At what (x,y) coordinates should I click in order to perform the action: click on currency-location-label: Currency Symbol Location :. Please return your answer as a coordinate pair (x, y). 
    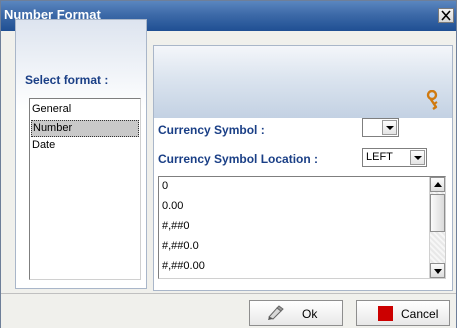
    Looking at the image, I should click on (238, 159).